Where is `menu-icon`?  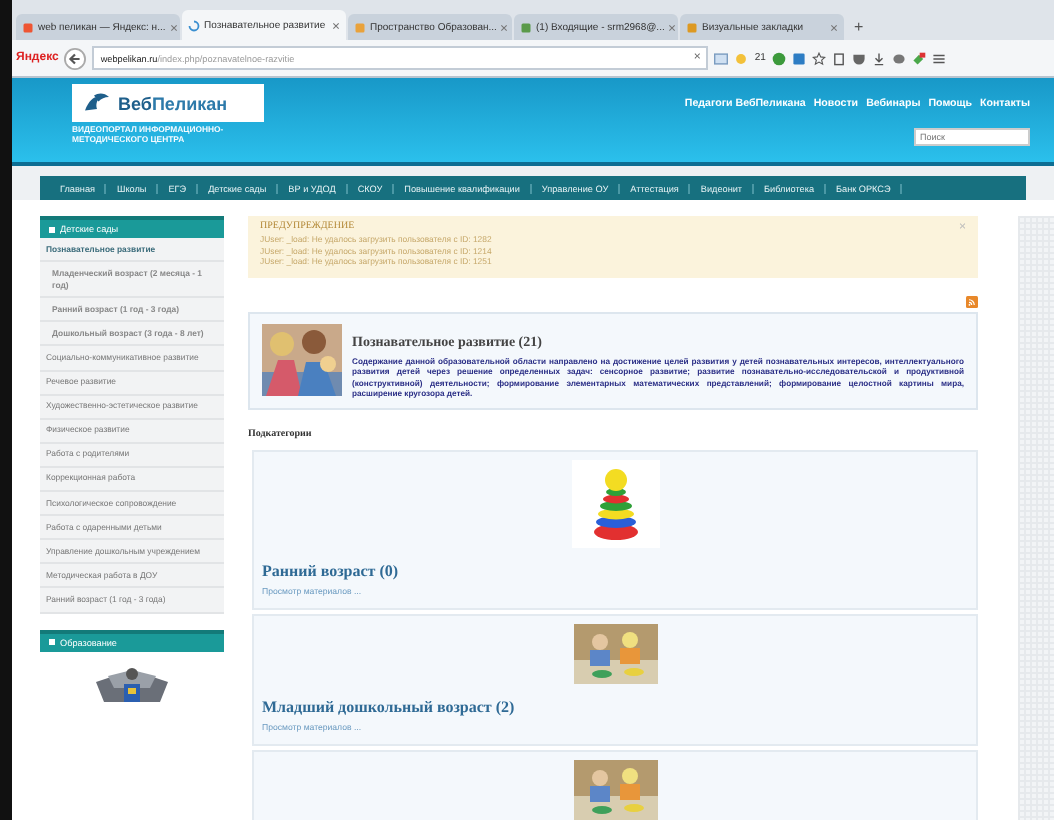 menu-icon is located at coordinates (938, 58).